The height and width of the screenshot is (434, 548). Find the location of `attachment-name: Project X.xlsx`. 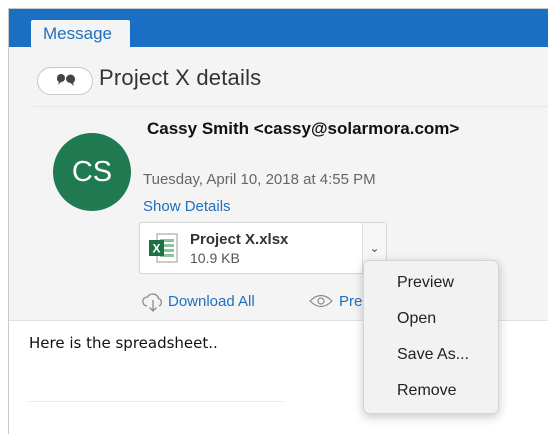

attachment-name: Project X.xlsx is located at coordinates (239, 239).